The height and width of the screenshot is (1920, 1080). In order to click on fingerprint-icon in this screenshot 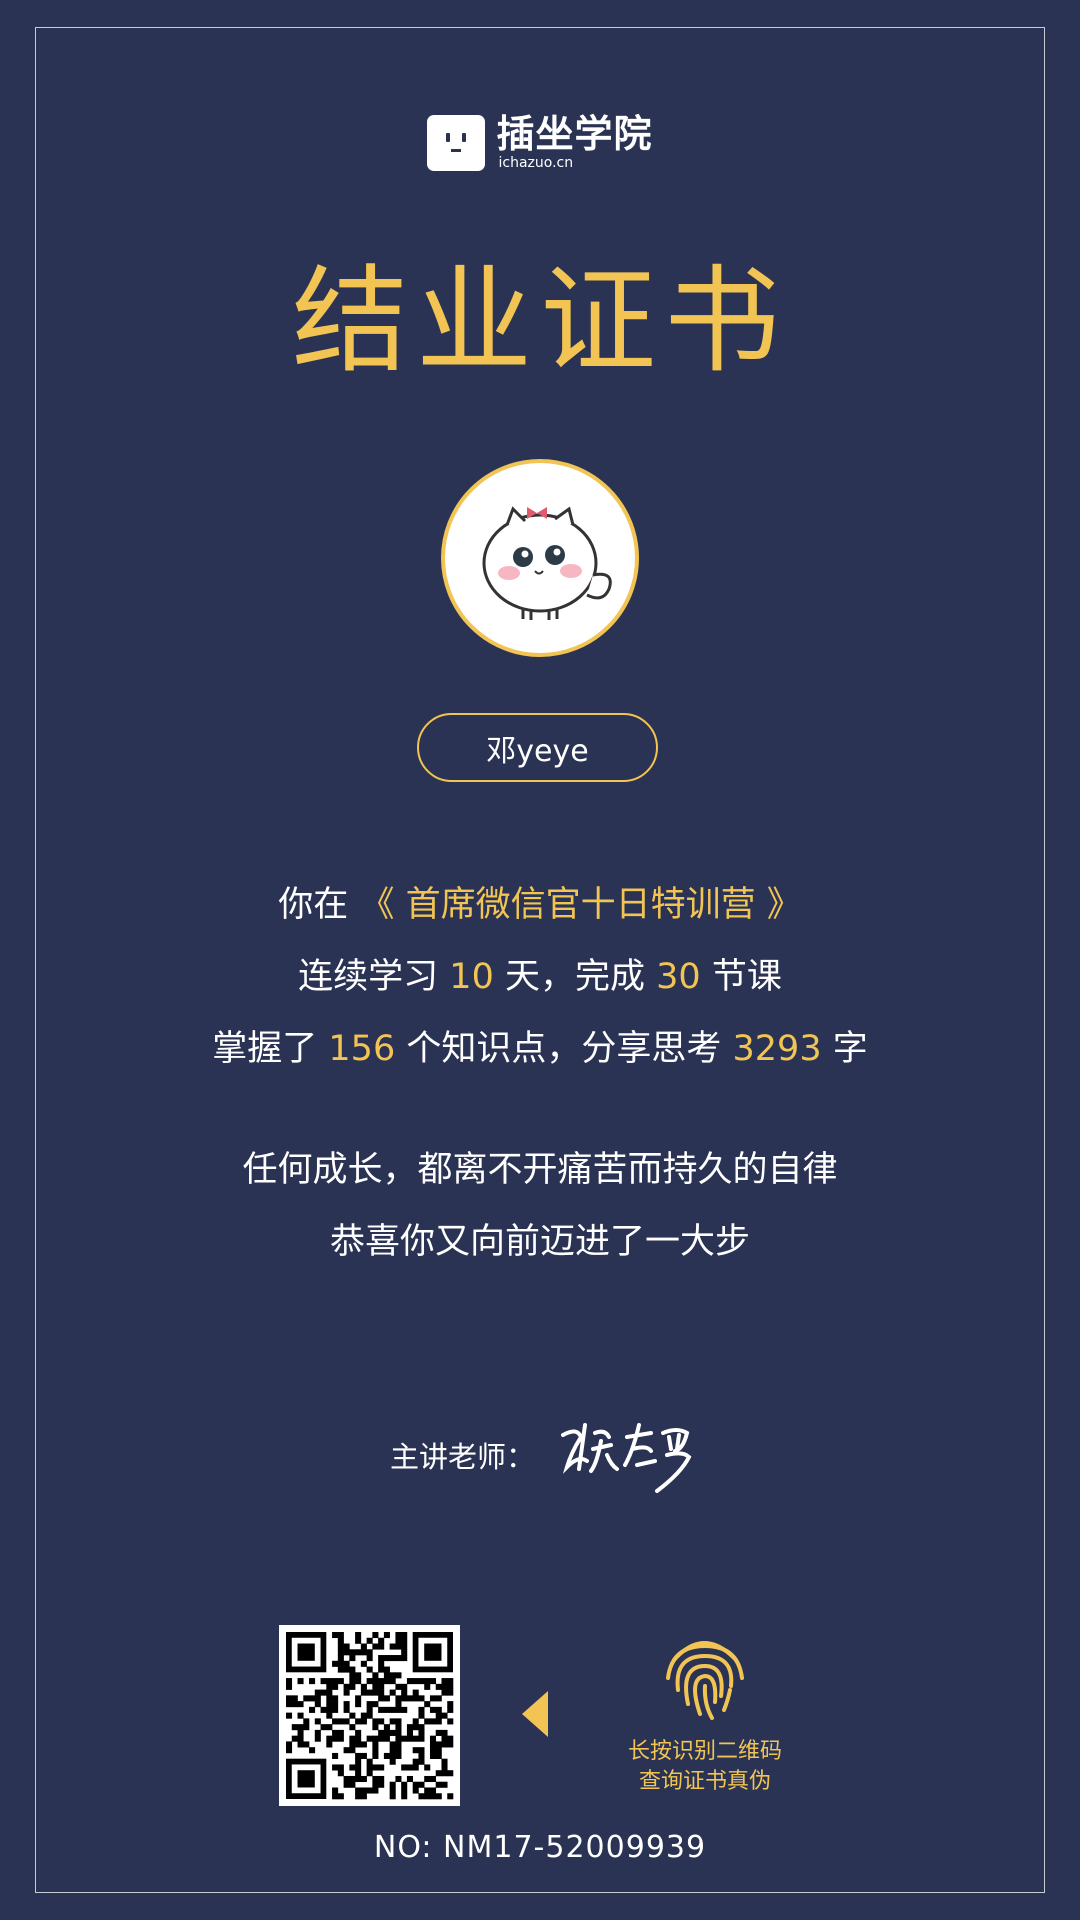, I will do `click(705, 1680)`.